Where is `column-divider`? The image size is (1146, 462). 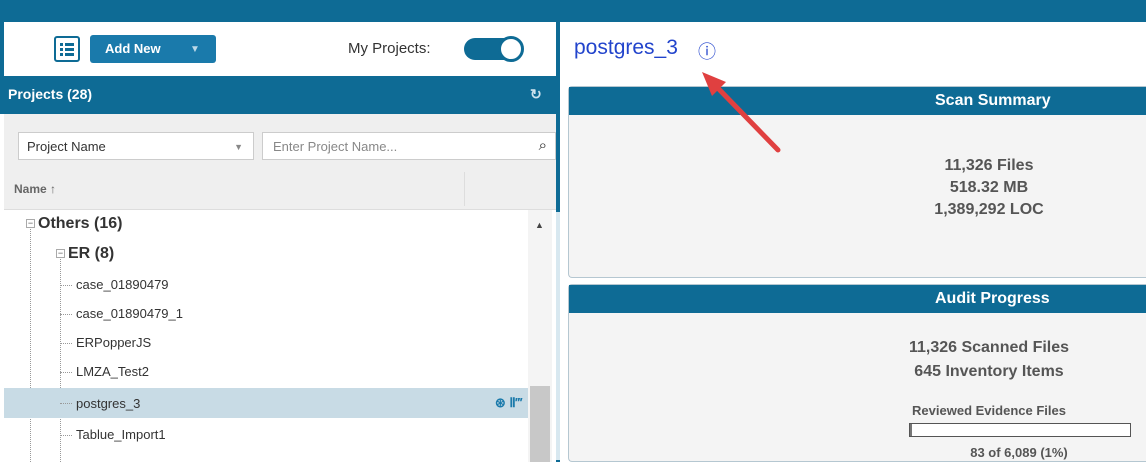
column-divider is located at coordinates (464, 189).